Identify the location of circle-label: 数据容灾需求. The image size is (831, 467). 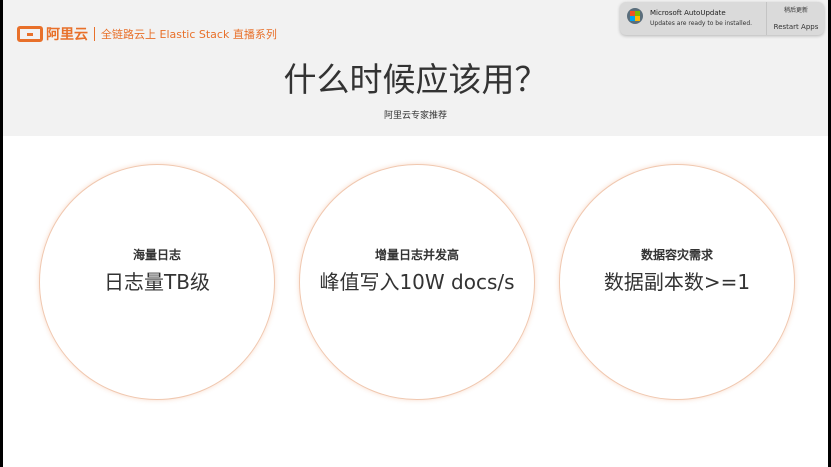
(676, 255).